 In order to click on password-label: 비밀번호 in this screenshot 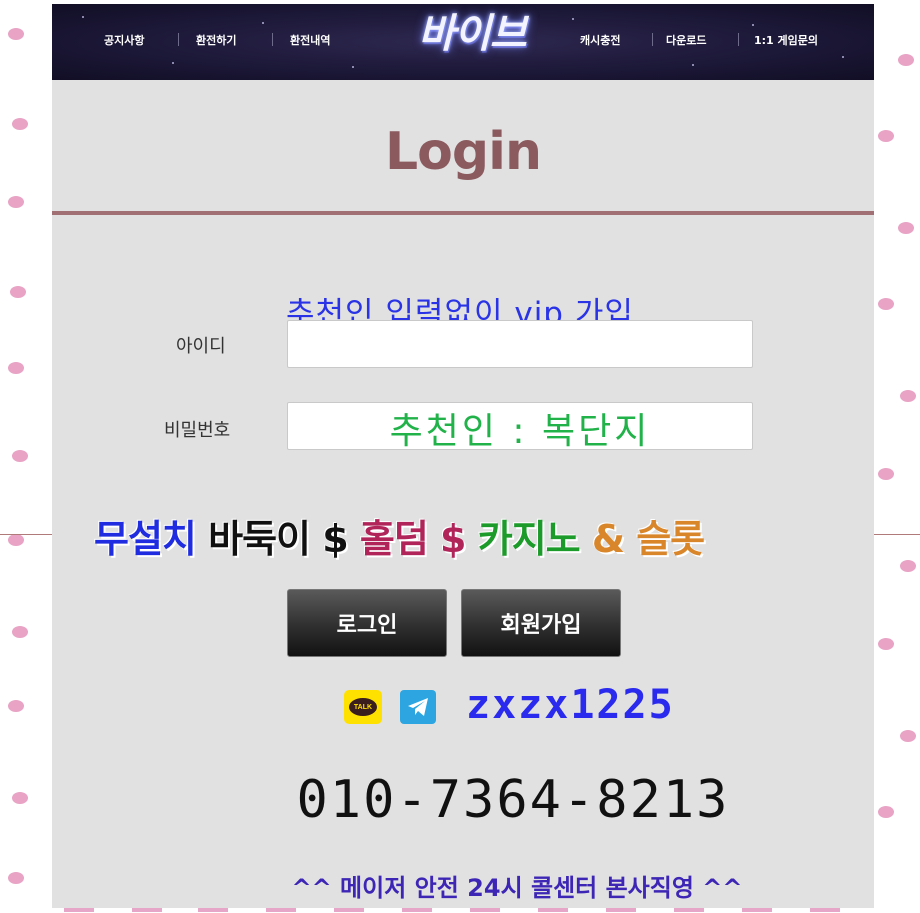, I will do `click(197, 430)`.